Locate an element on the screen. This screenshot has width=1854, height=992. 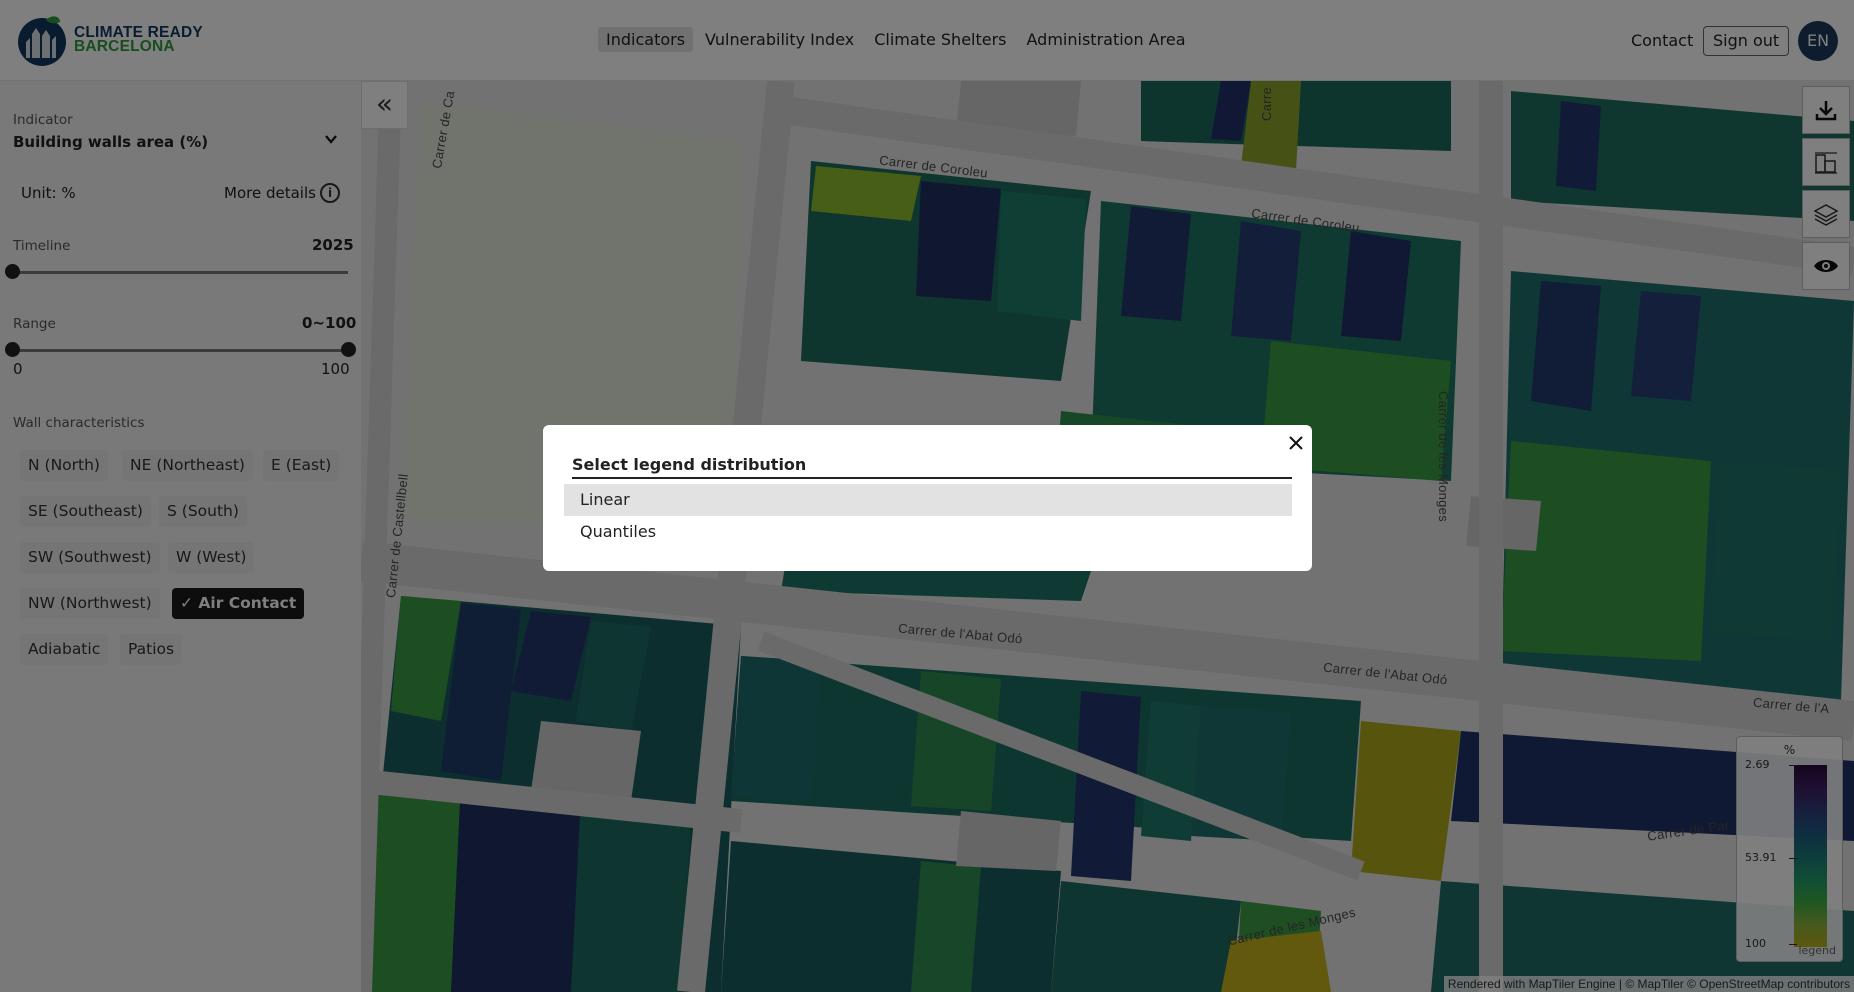
close-icon is located at coordinates (1296, 443).